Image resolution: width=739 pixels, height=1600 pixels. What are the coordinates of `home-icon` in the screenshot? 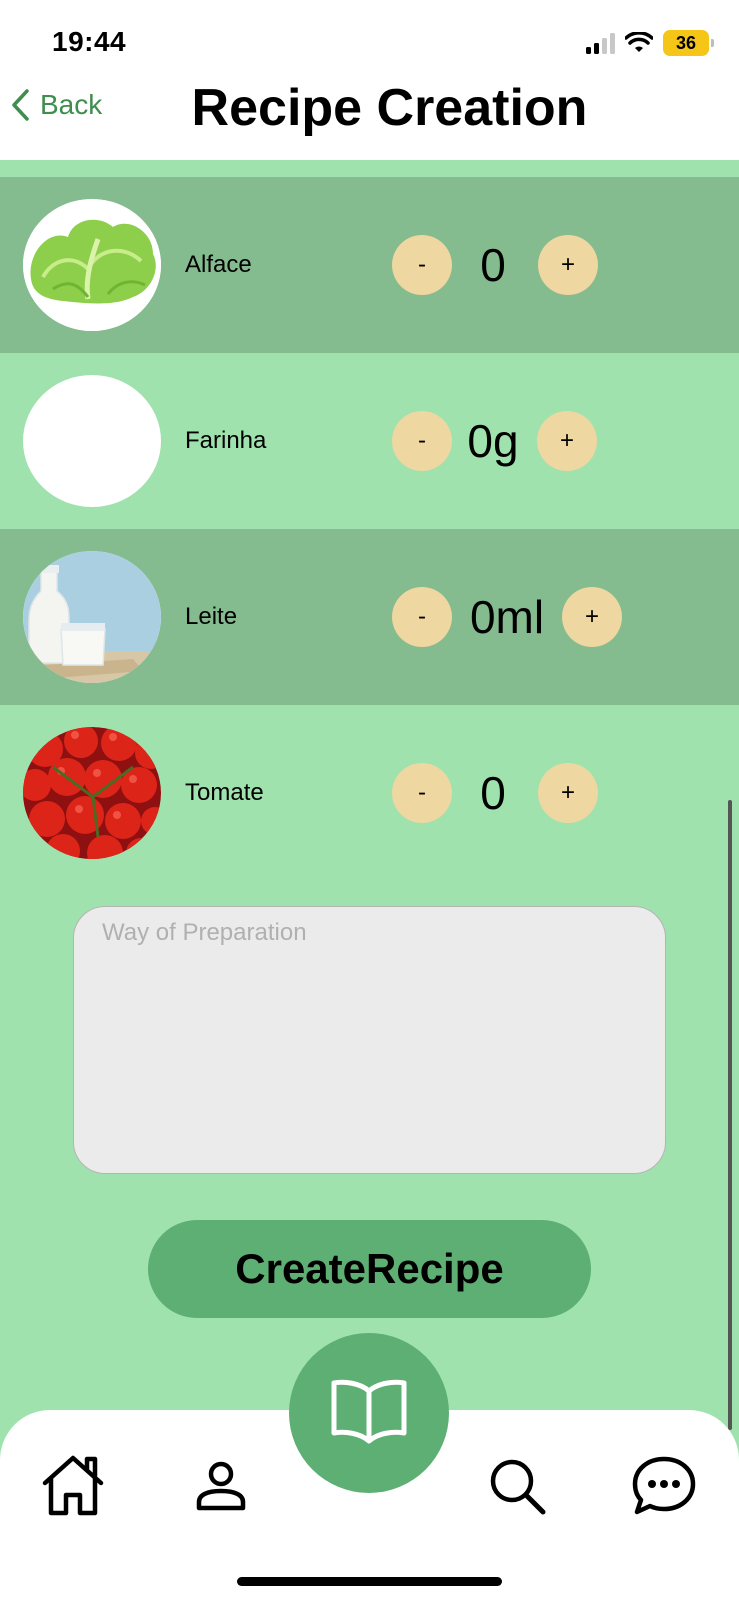 It's located at (73, 1485).